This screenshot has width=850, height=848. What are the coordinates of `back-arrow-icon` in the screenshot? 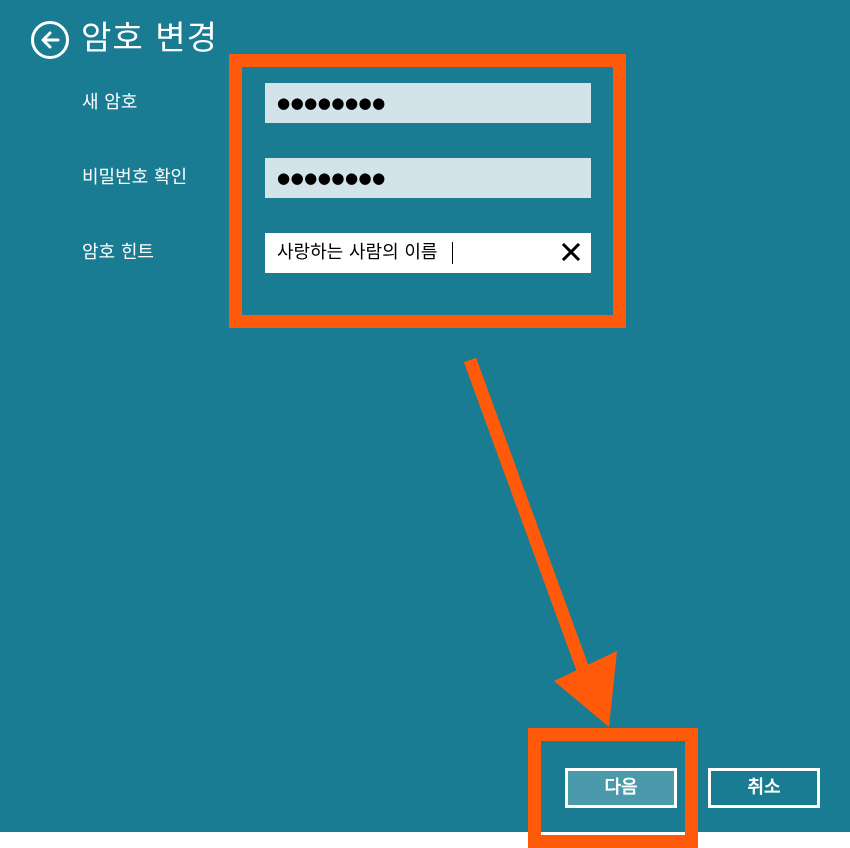 It's located at (50, 40).